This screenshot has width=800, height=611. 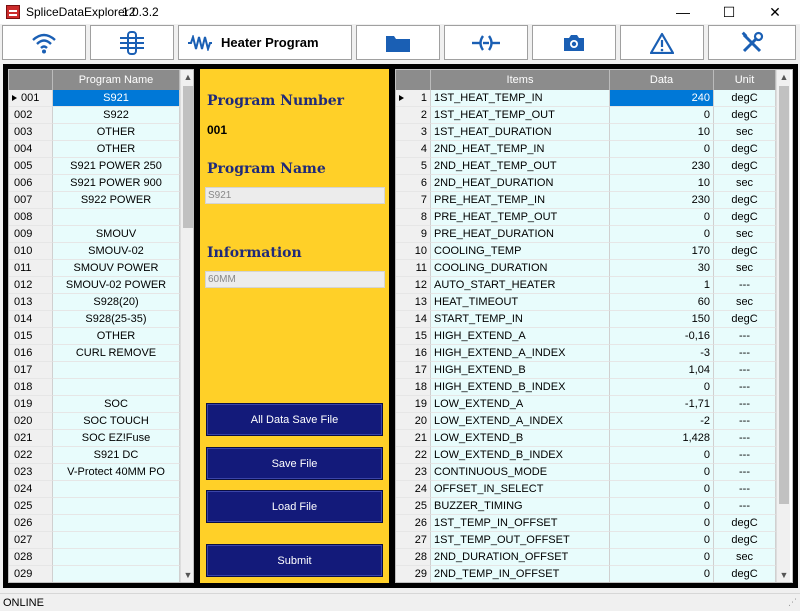 I want to click on item-row-data: 30, so click(x=662, y=268).